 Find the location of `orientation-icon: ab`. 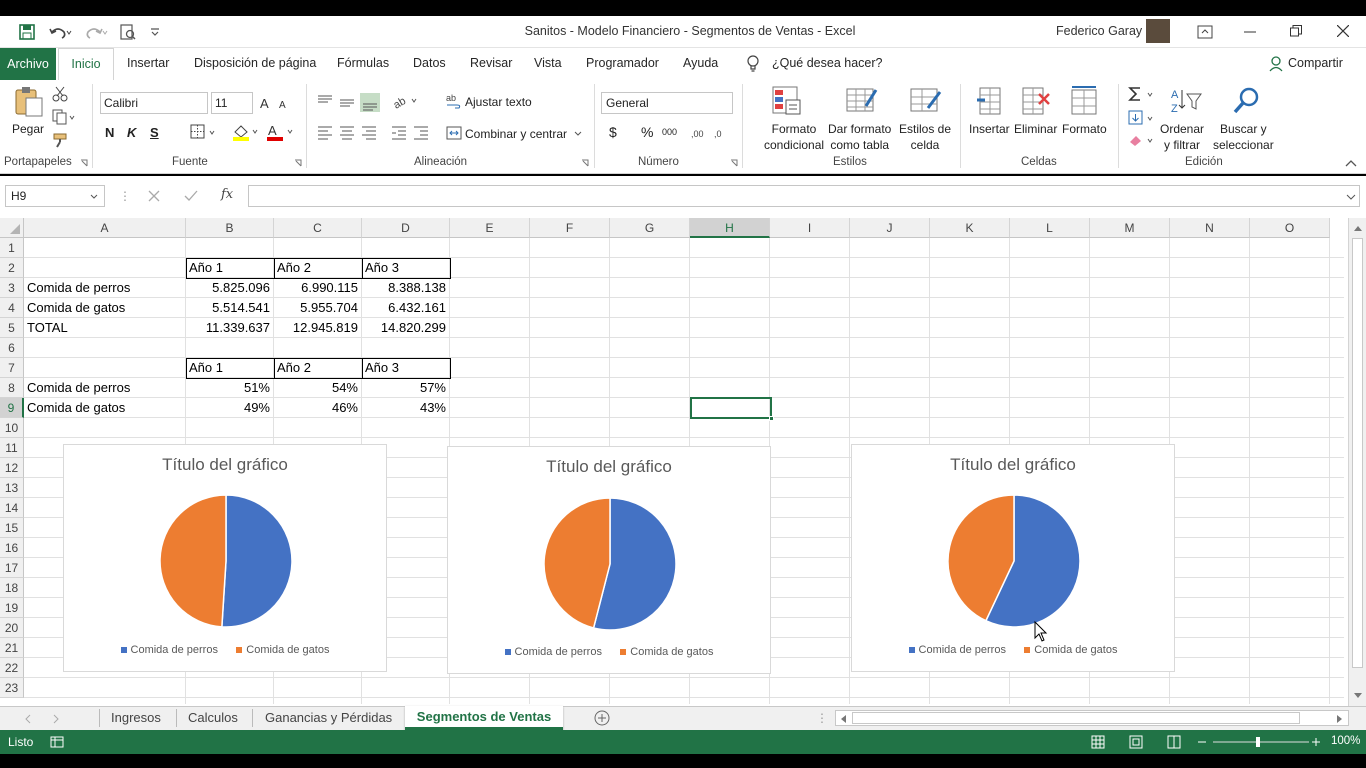

orientation-icon: ab is located at coordinates (406, 101).